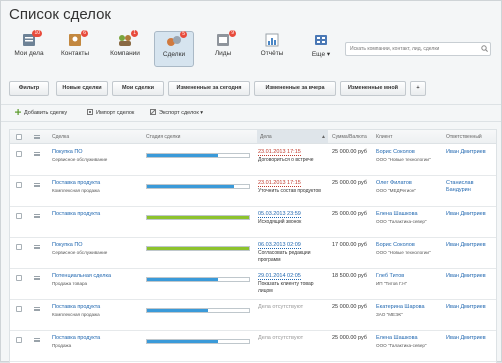 This screenshot has width=502, height=363. I want to click on grid-icon, so click(321, 40).